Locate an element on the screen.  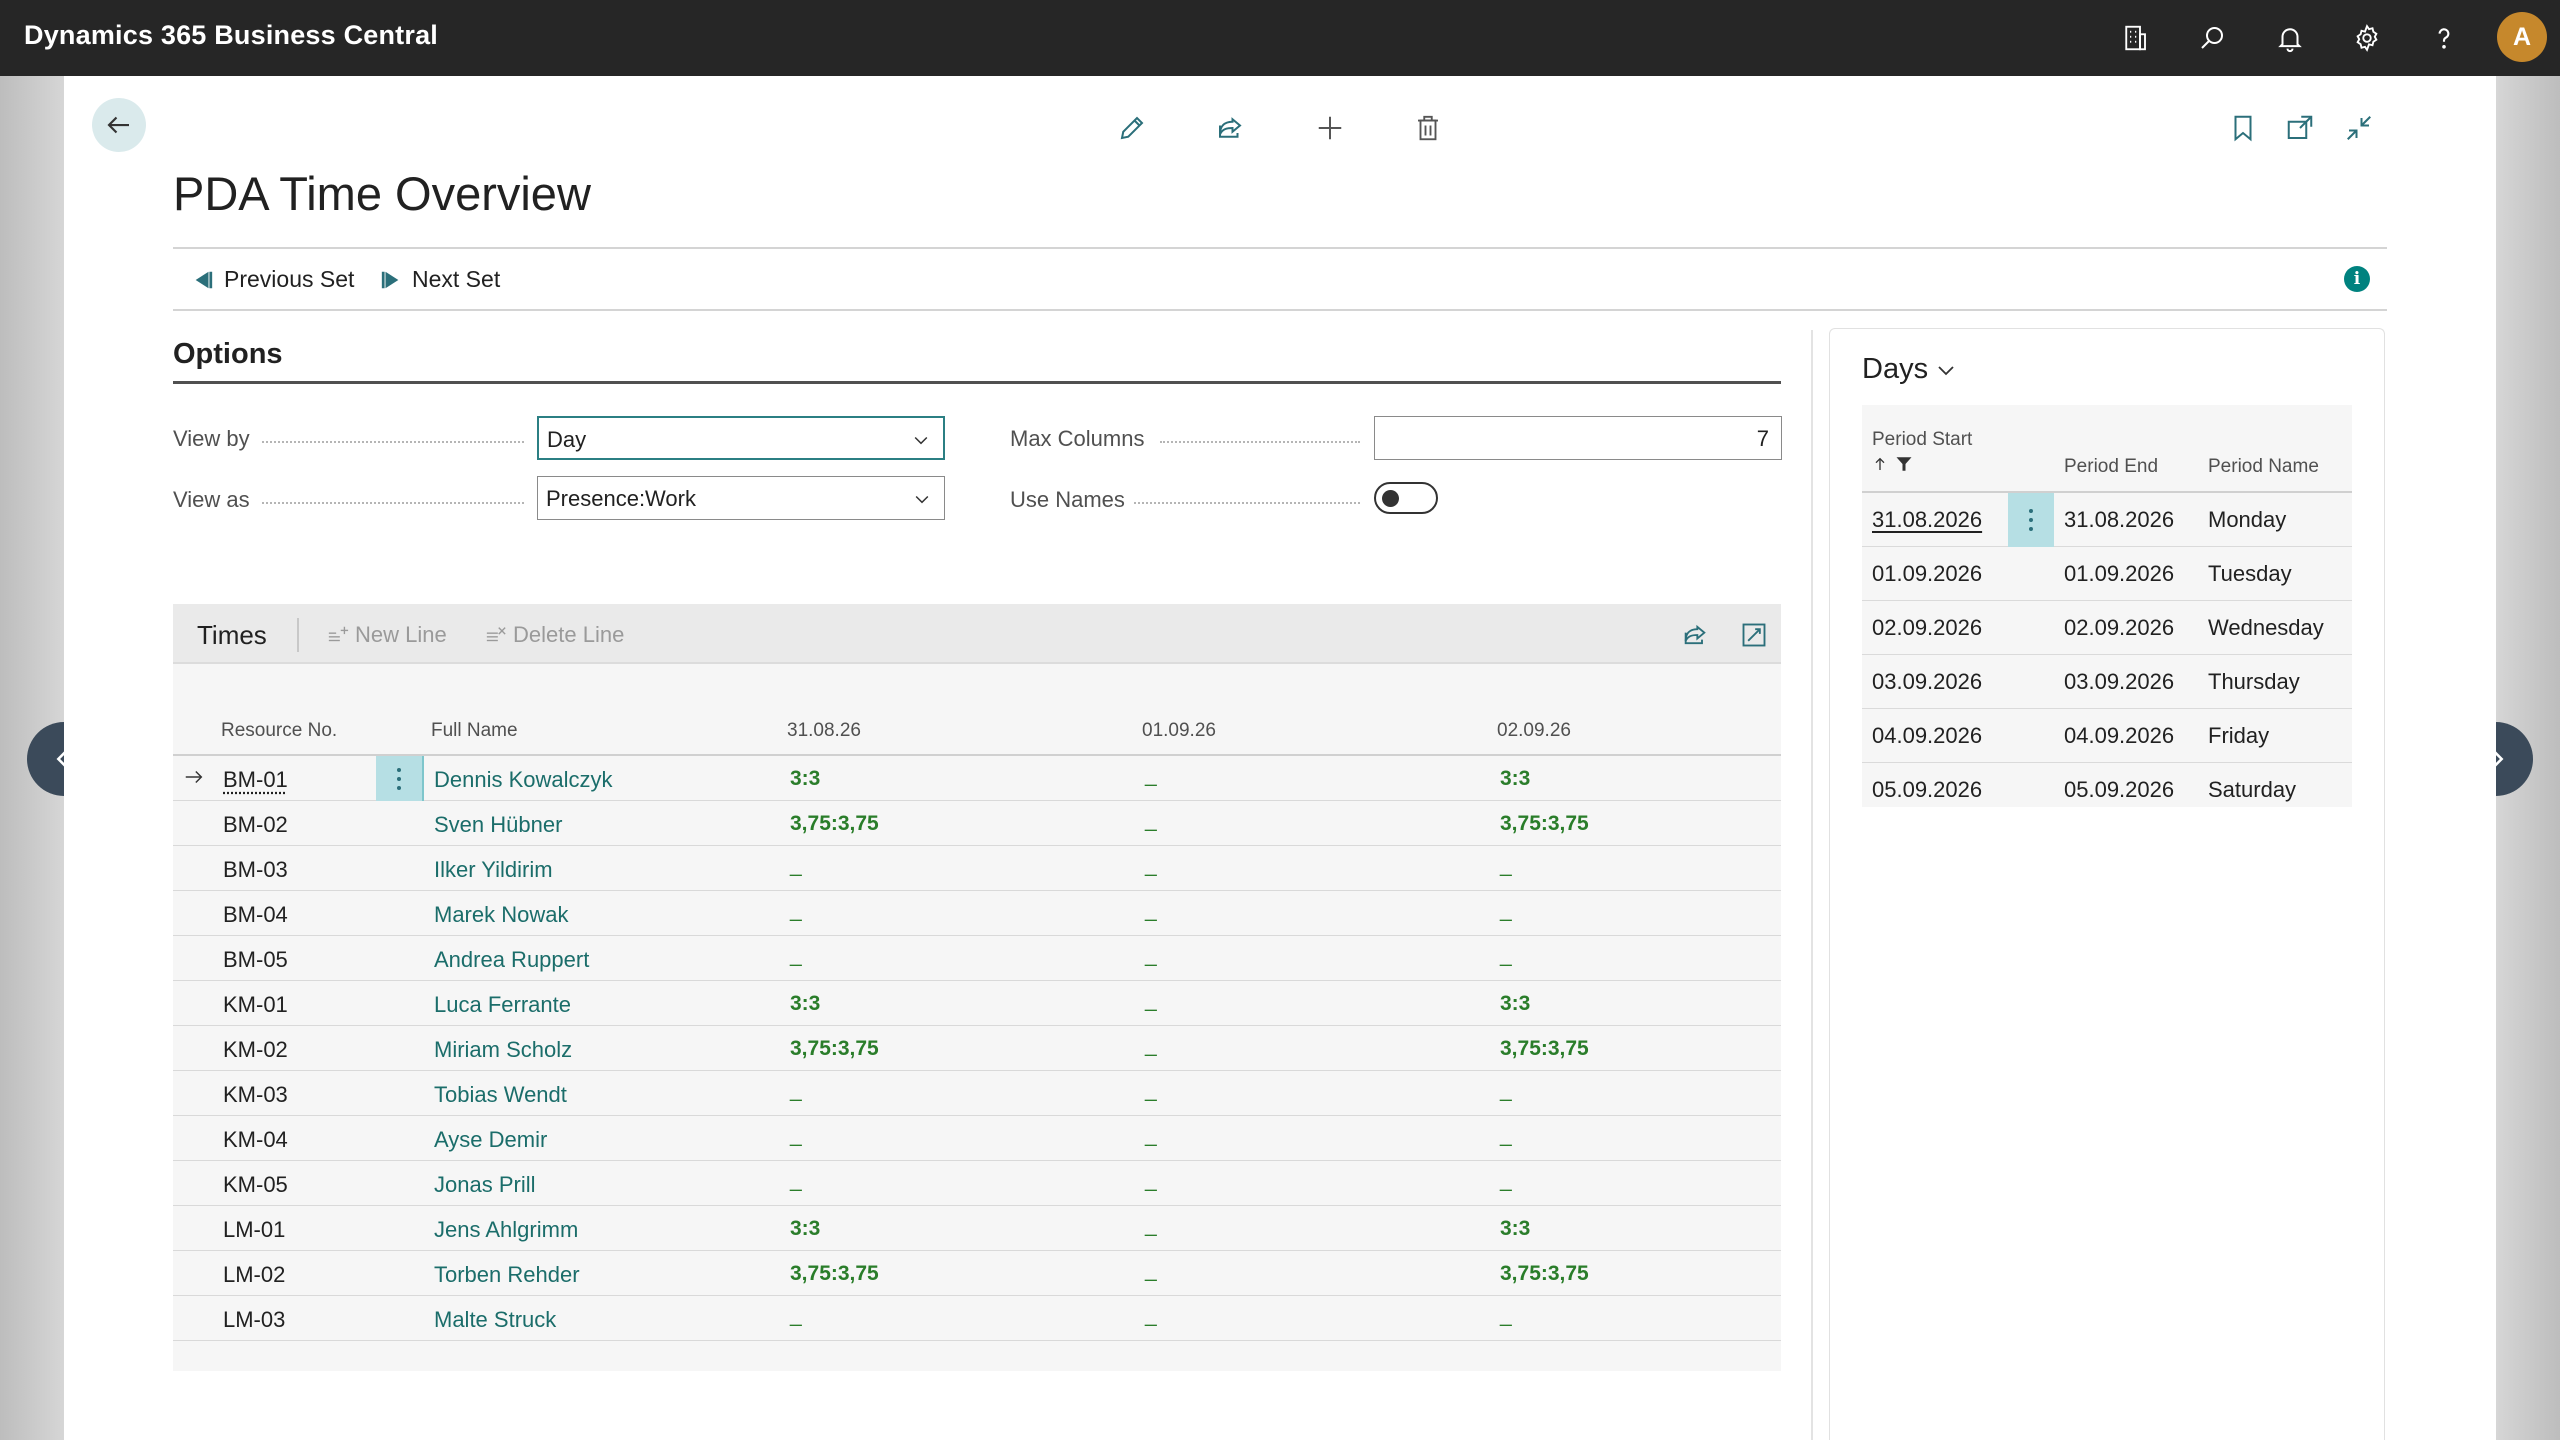
full-name: Tobias Wendt is located at coordinates (500, 1095).